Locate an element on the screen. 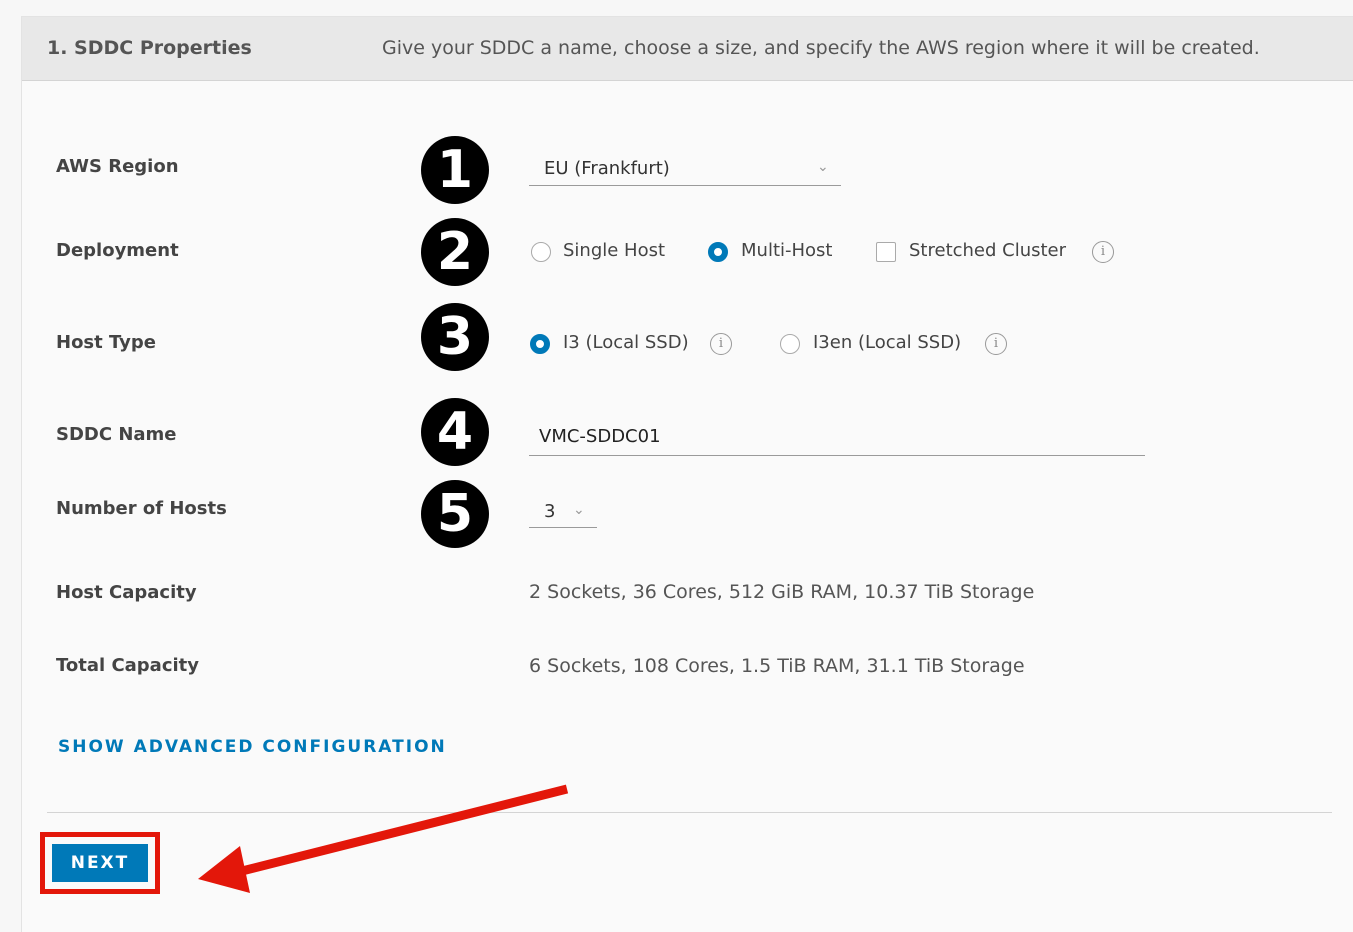  annotation-arrow is located at coordinates (383, 838).